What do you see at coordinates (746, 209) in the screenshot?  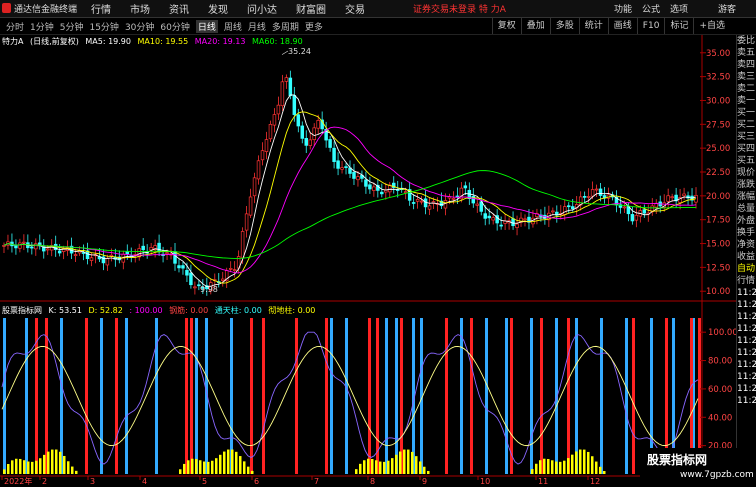 I see `side-row: 总量` at bounding box center [746, 209].